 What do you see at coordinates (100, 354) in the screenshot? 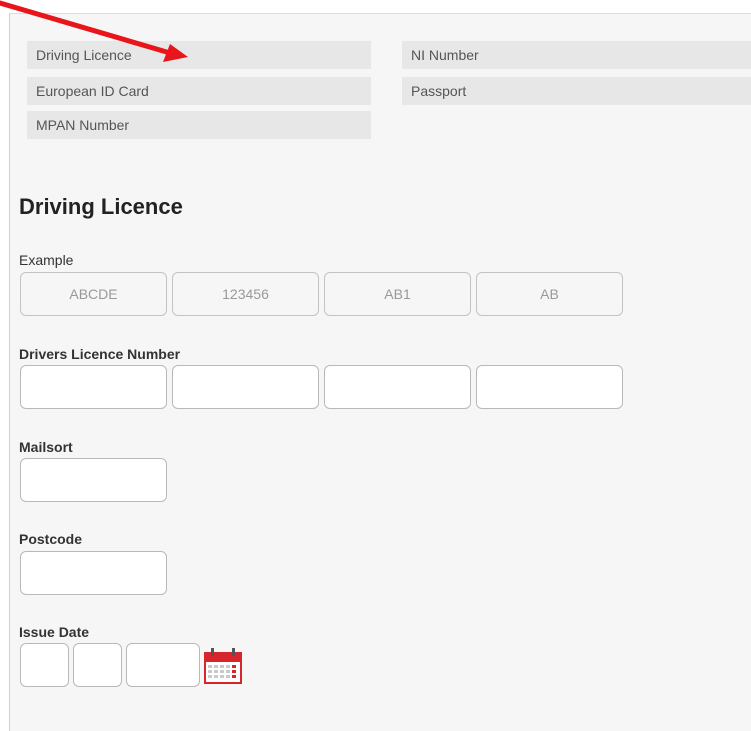
I see `licence-number-label: Drivers Licence Number` at bounding box center [100, 354].